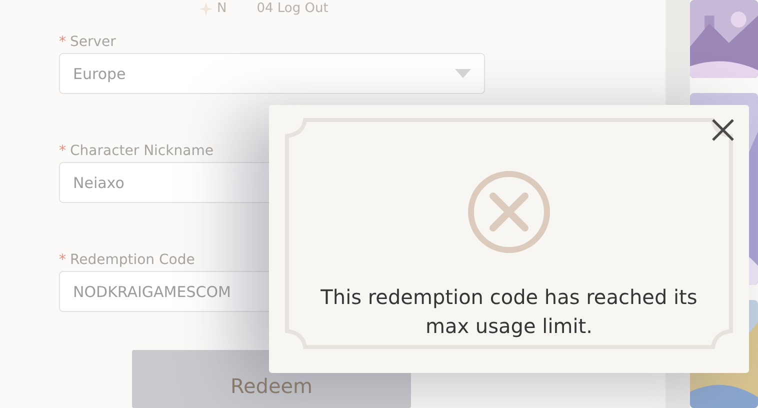 The width and height of the screenshot is (758, 408). I want to click on error-message: This redemption code has reached its max usage limit., so click(509, 312).